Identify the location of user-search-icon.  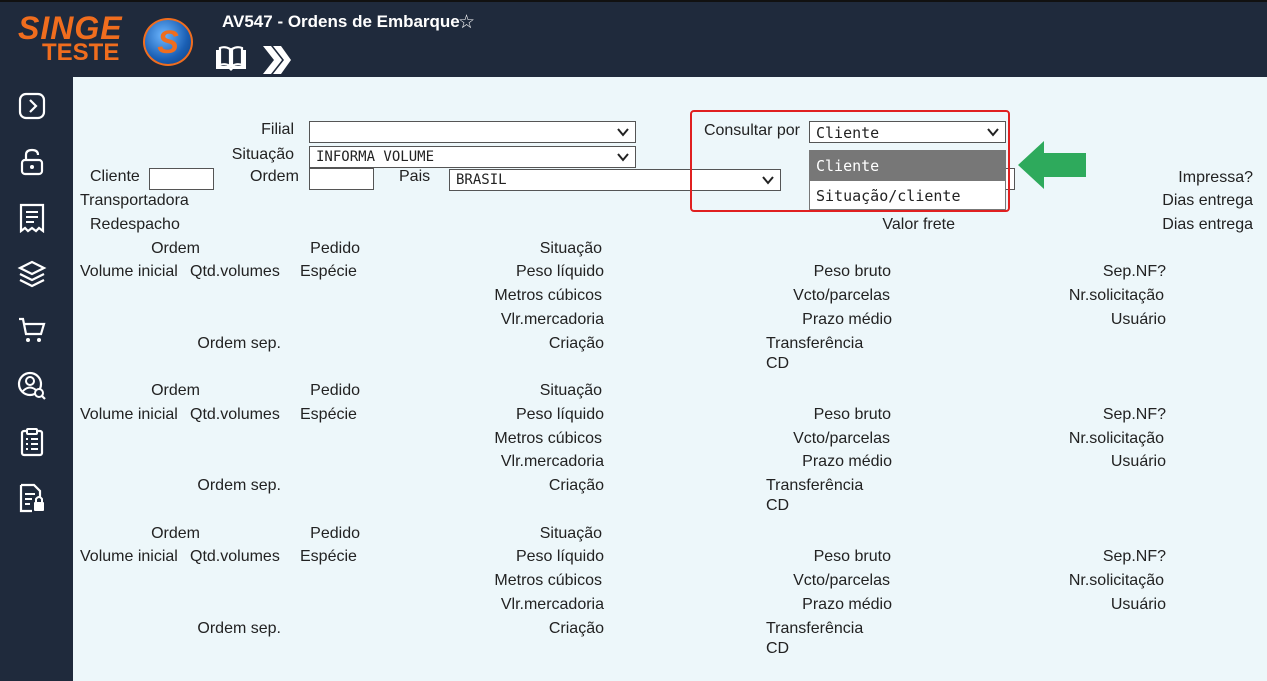
(32, 386).